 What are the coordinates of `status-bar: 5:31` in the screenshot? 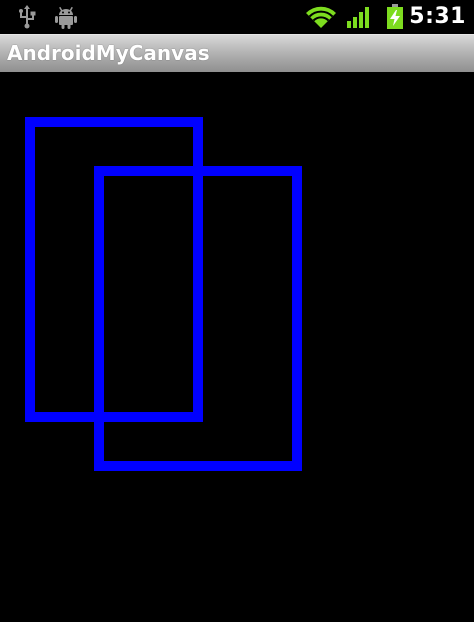 It's located at (237, 17).